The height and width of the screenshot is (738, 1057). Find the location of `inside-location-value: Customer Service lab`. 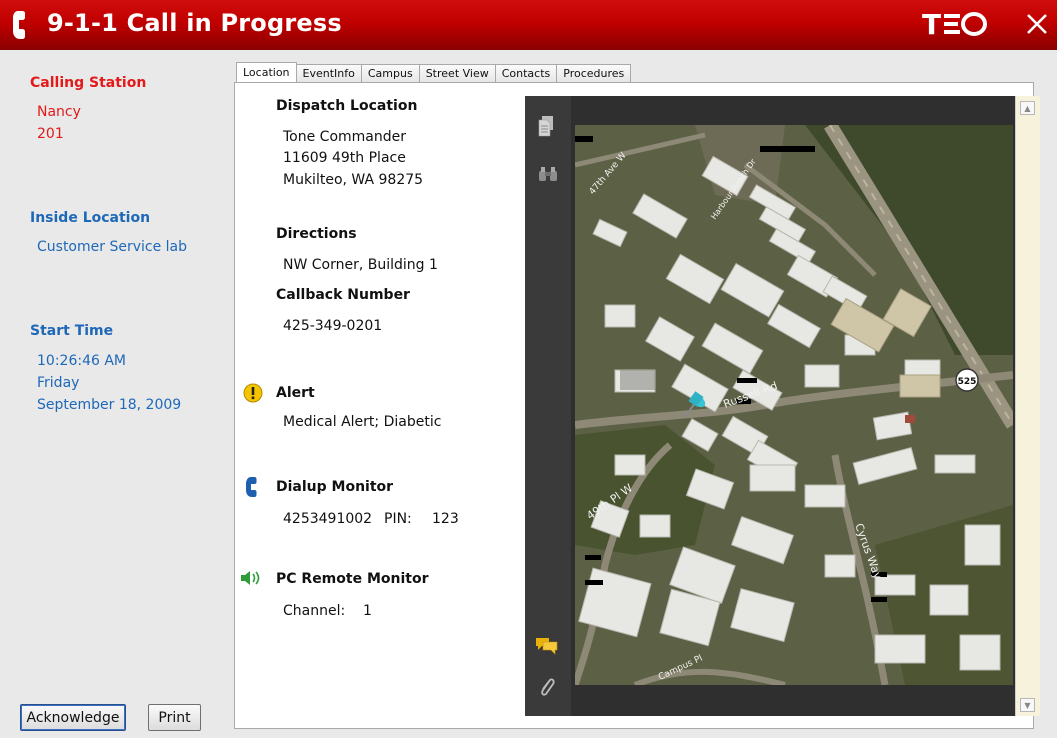

inside-location-value: Customer Service lab is located at coordinates (112, 247).